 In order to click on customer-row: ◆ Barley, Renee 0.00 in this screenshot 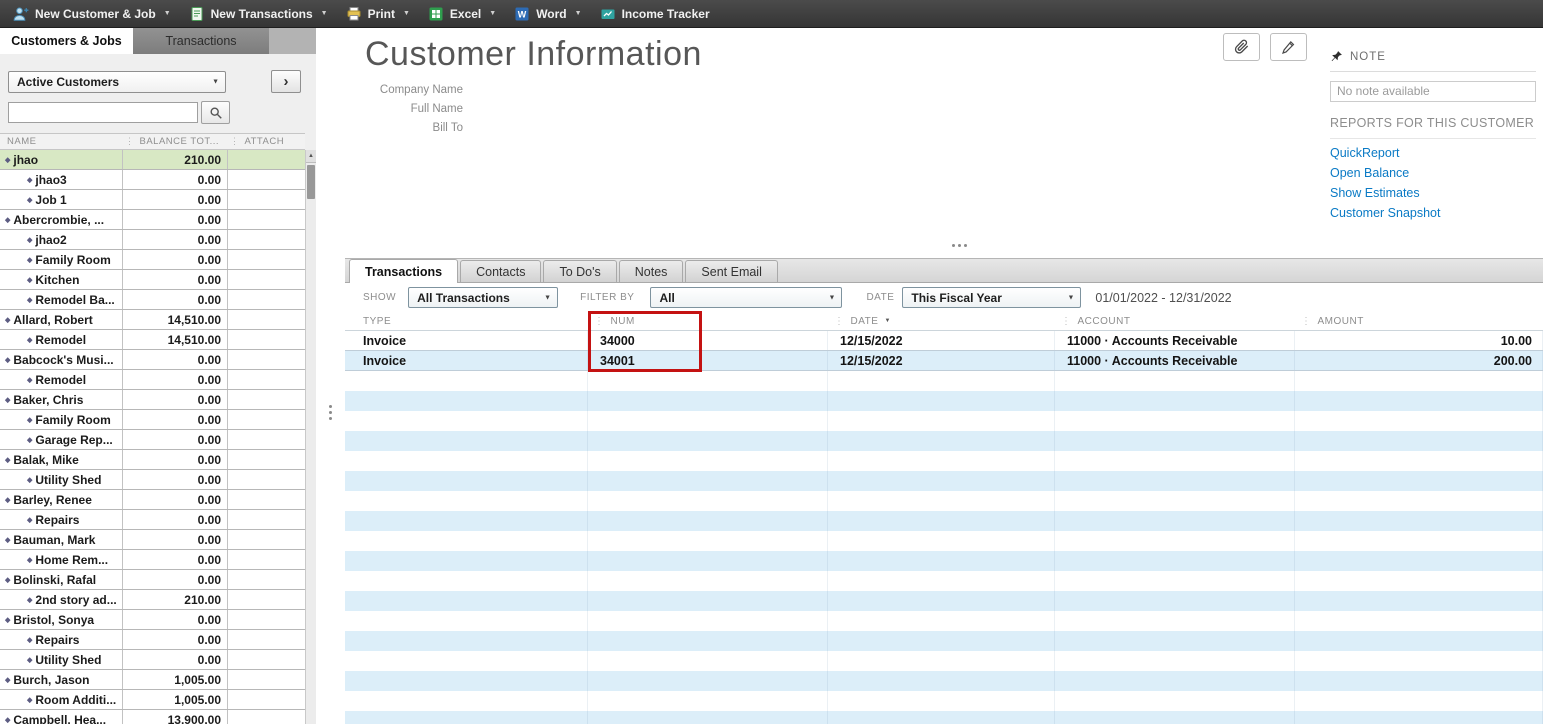, I will do `click(152, 500)`.